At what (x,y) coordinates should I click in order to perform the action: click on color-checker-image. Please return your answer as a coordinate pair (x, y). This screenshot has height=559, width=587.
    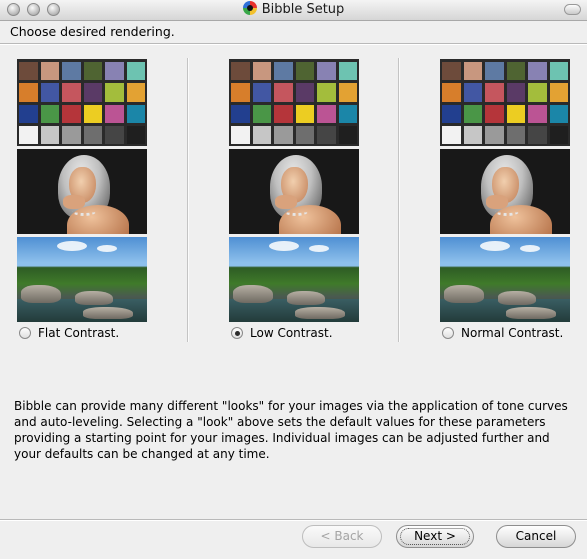
    Looking at the image, I should click on (505, 102).